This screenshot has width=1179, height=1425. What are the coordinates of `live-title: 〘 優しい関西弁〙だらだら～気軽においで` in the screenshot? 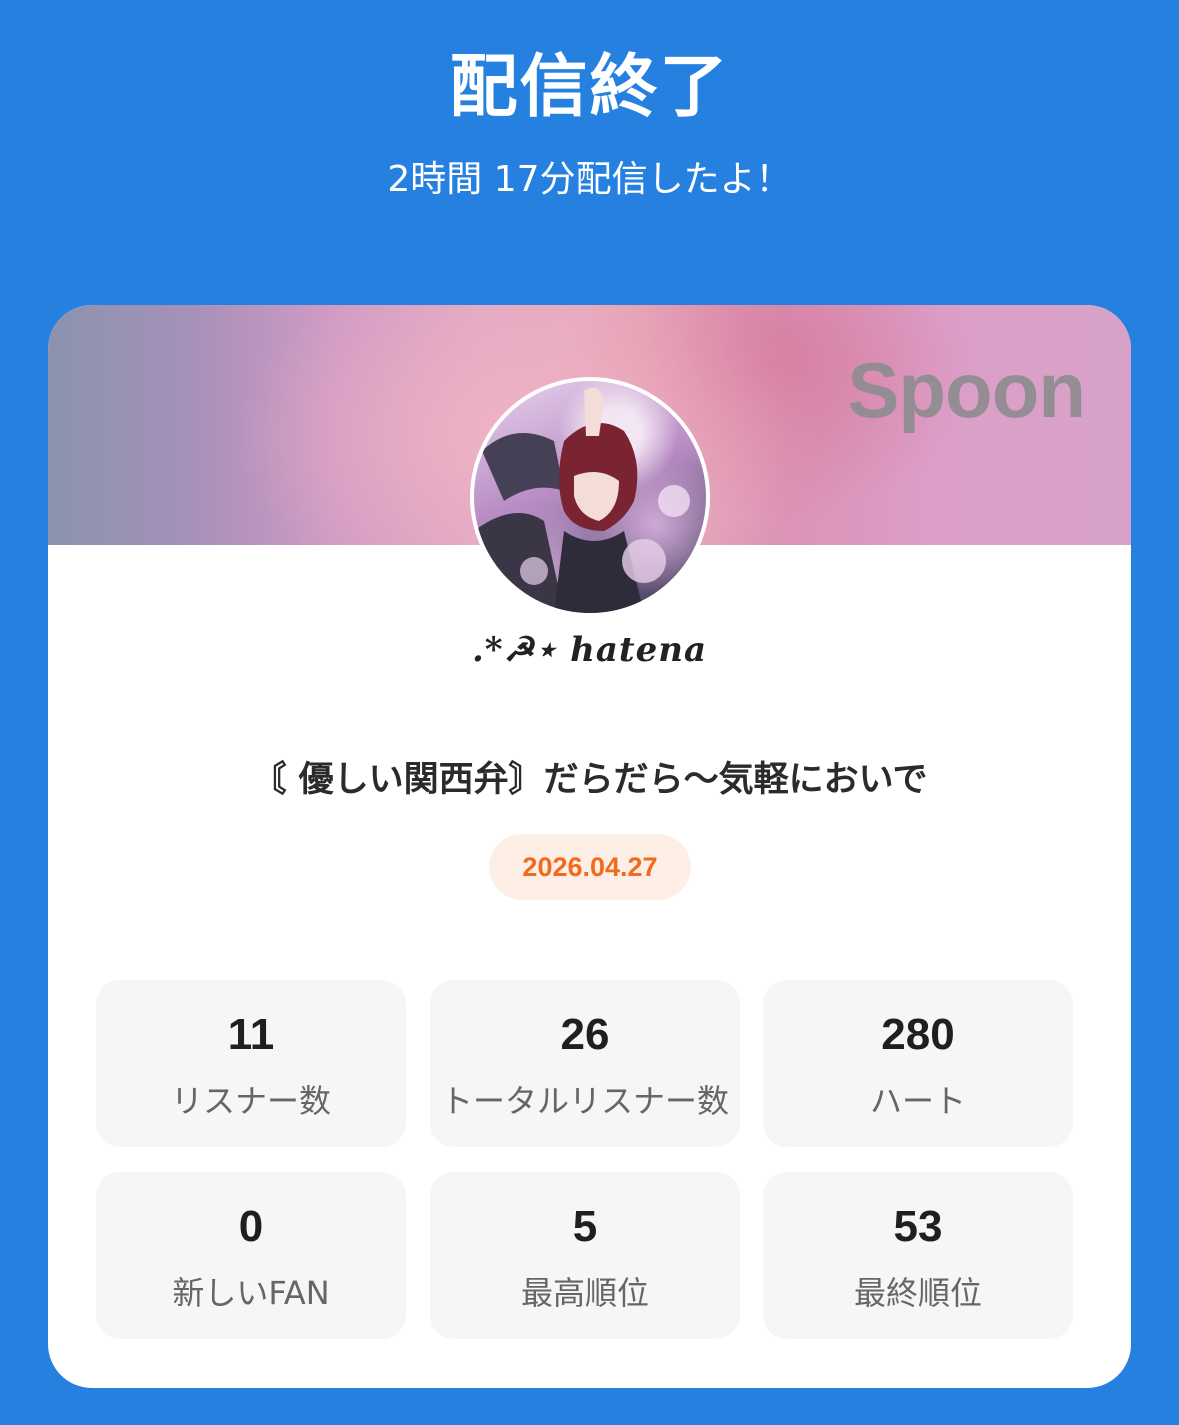 It's located at (589, 780).